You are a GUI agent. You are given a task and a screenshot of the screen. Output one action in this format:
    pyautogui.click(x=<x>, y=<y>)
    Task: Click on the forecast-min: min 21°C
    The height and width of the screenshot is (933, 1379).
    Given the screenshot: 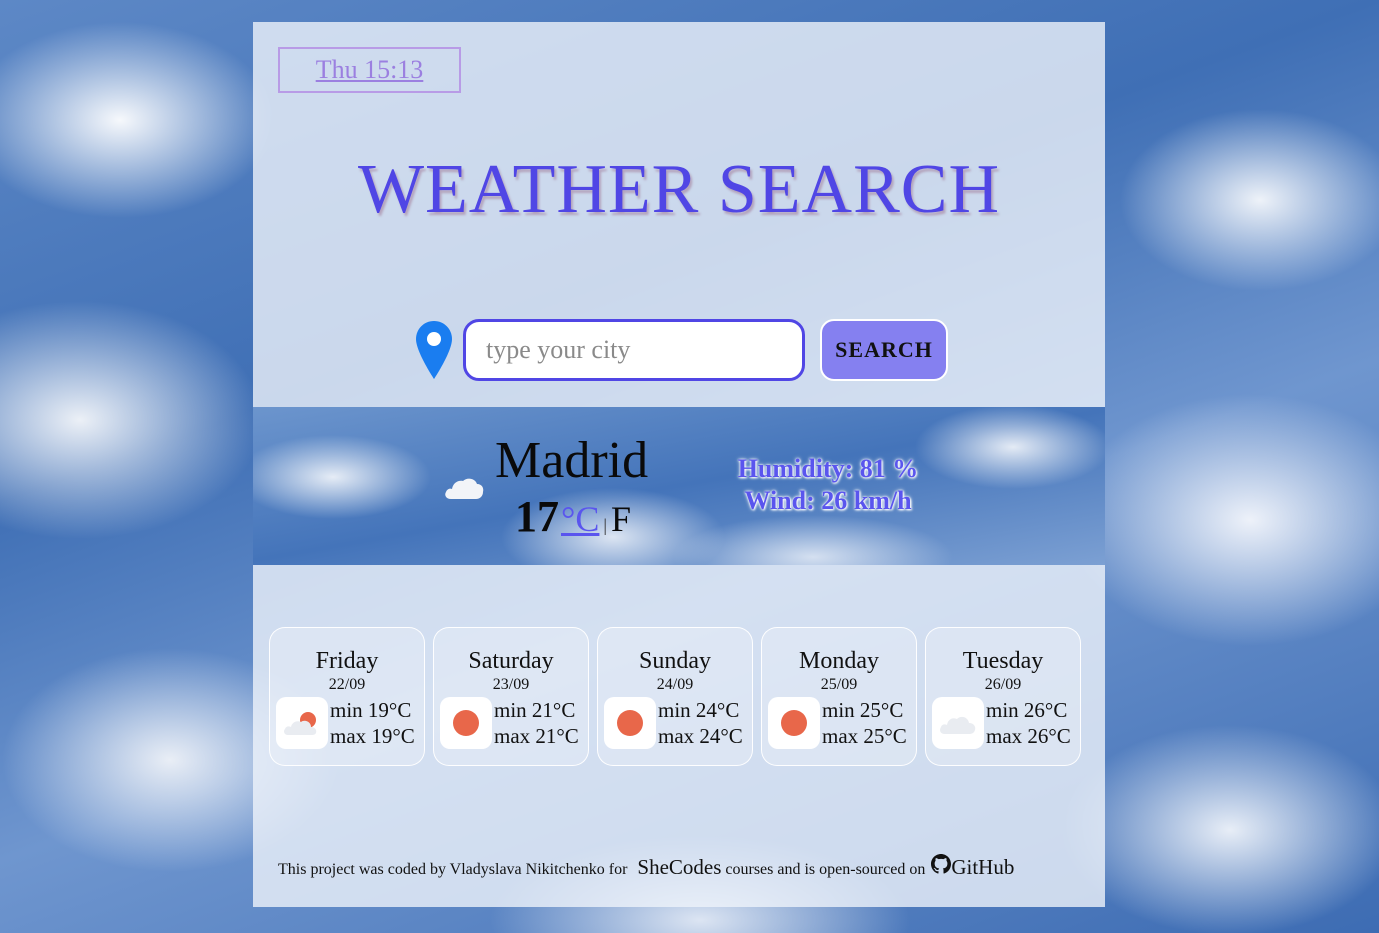 What is the action you would take?
    pyautogui.click(x=535, y=710)
    